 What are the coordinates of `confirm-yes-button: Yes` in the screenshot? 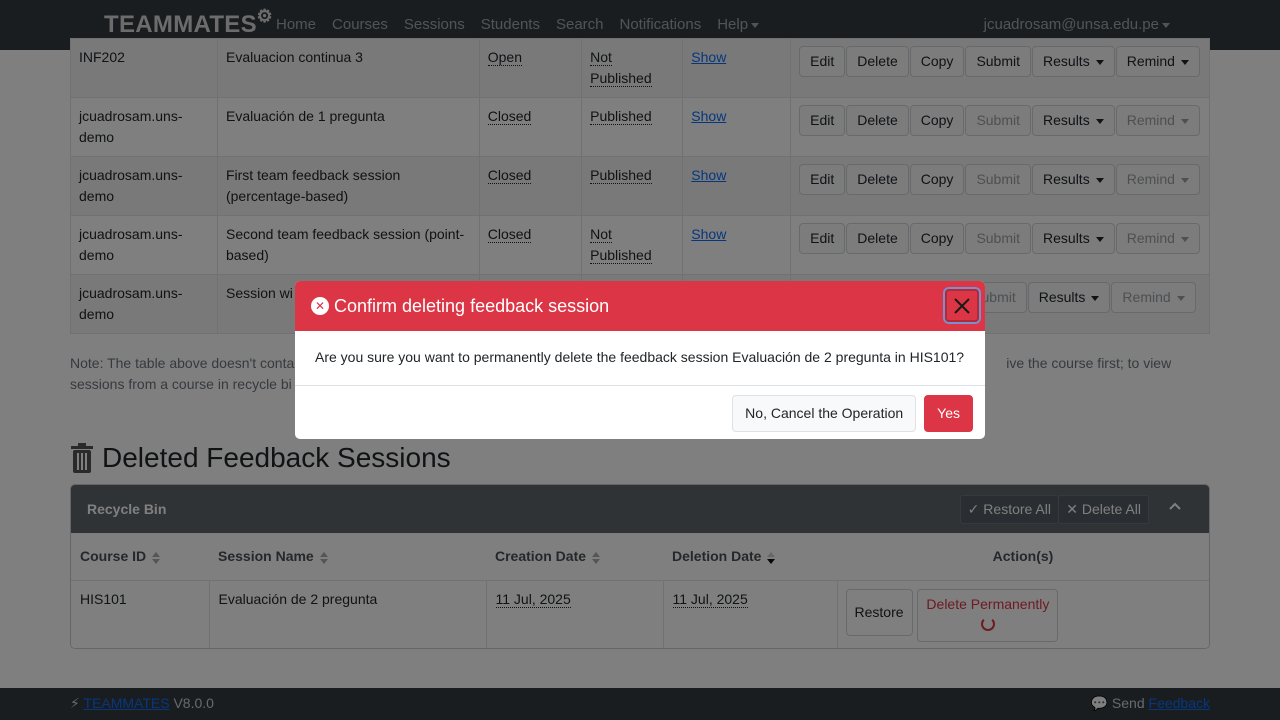 It's located at (948, 413).